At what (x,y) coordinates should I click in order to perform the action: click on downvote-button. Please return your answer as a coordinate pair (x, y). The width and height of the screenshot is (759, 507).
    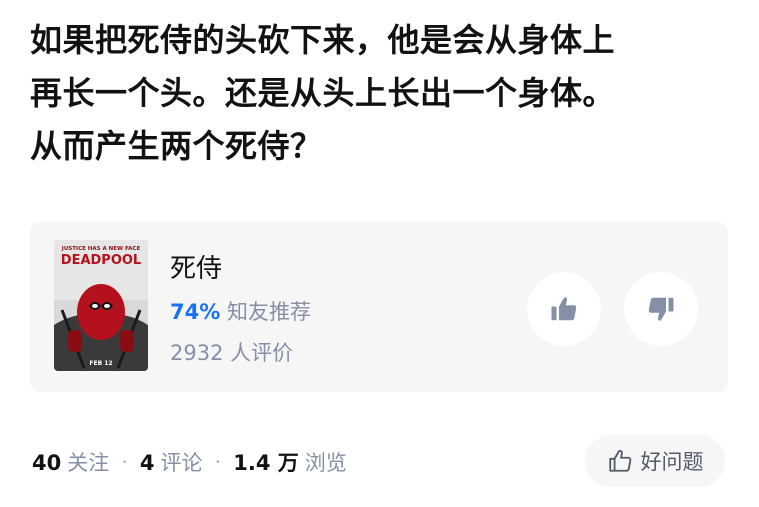
    Looking at the image, I should click on (661, 309).